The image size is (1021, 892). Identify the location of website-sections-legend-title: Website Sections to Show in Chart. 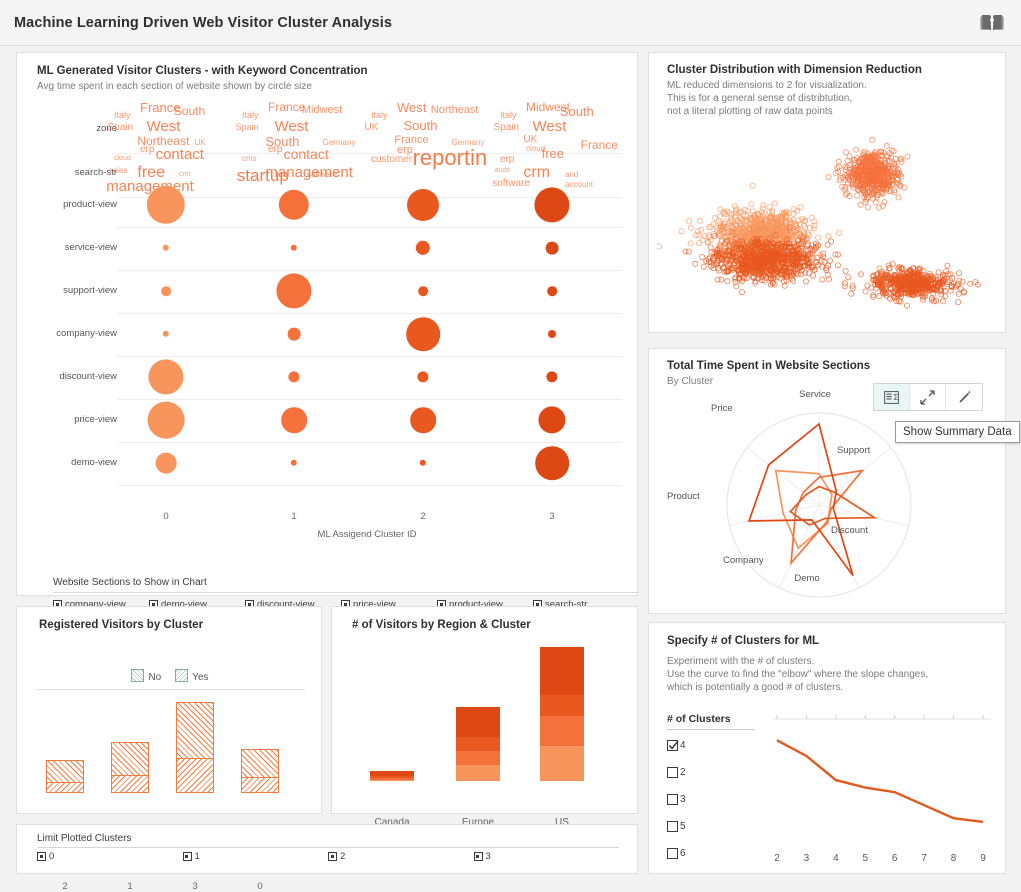
(130, 582).